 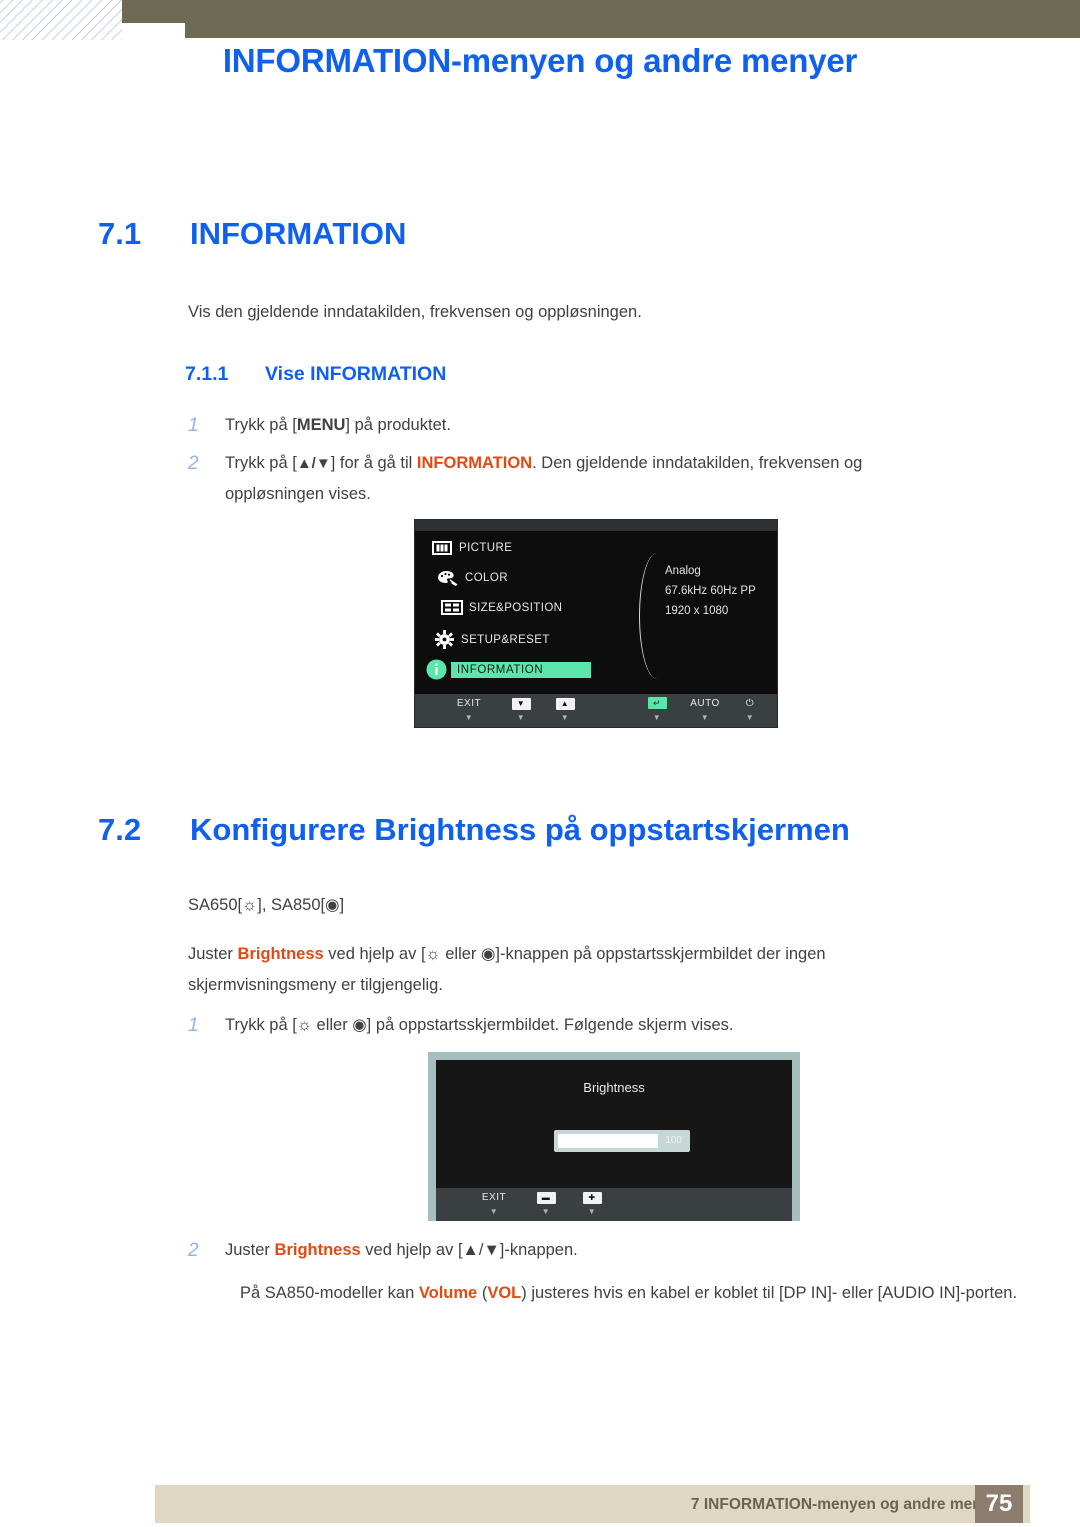 I want to click on osd-button-minus: ▬ ▼, so click(x=546, y=1204).